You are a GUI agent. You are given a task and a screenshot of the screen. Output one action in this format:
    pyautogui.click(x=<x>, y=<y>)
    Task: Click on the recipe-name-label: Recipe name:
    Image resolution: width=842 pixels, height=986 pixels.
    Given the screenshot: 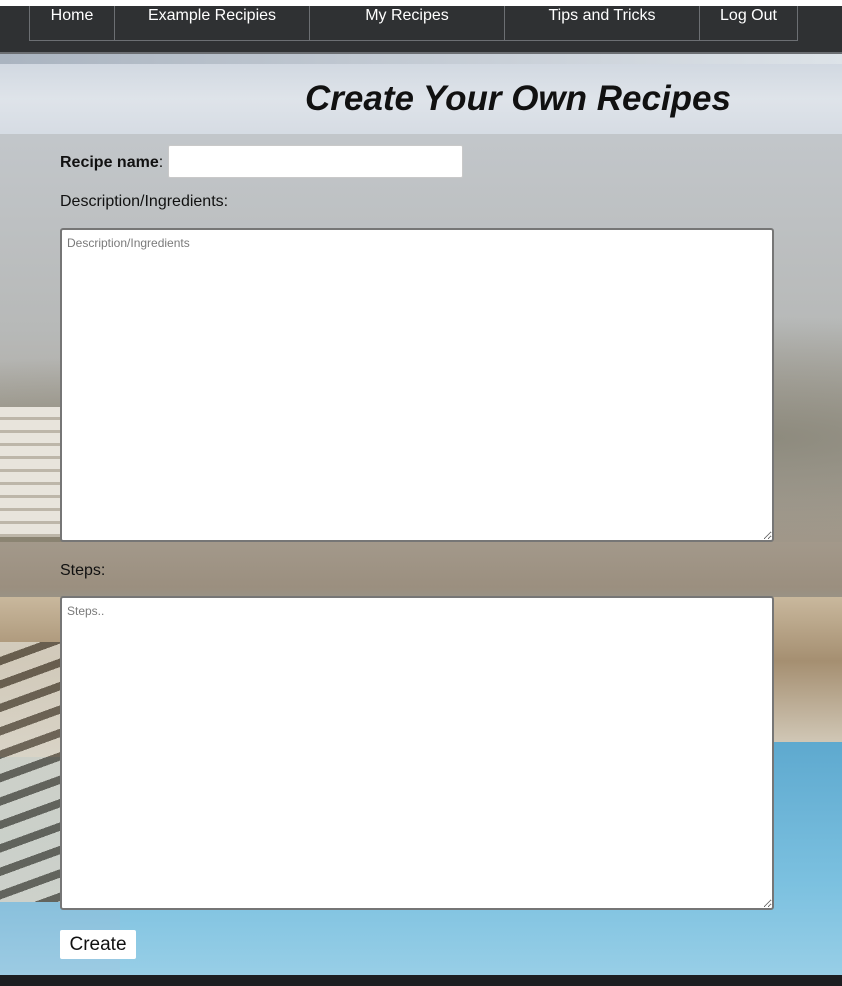 What is the action you would take?
    pyautogui.click(x=111, y=163)
    